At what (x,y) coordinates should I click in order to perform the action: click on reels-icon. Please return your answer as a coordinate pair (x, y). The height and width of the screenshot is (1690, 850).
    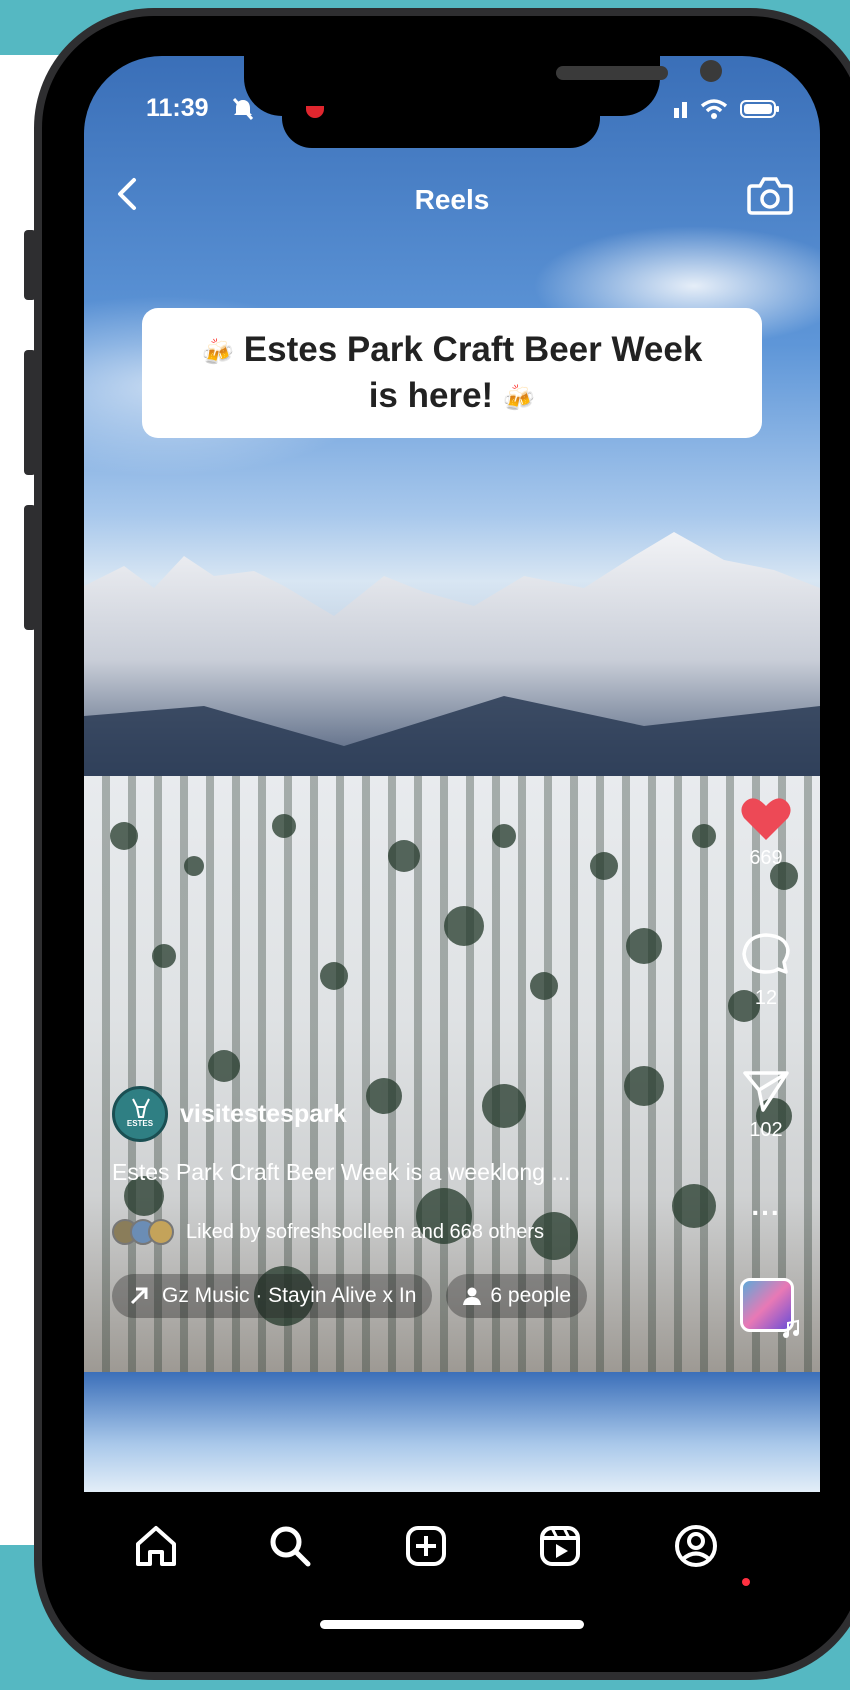
    Looking at the image, I should click on (560, 1546).